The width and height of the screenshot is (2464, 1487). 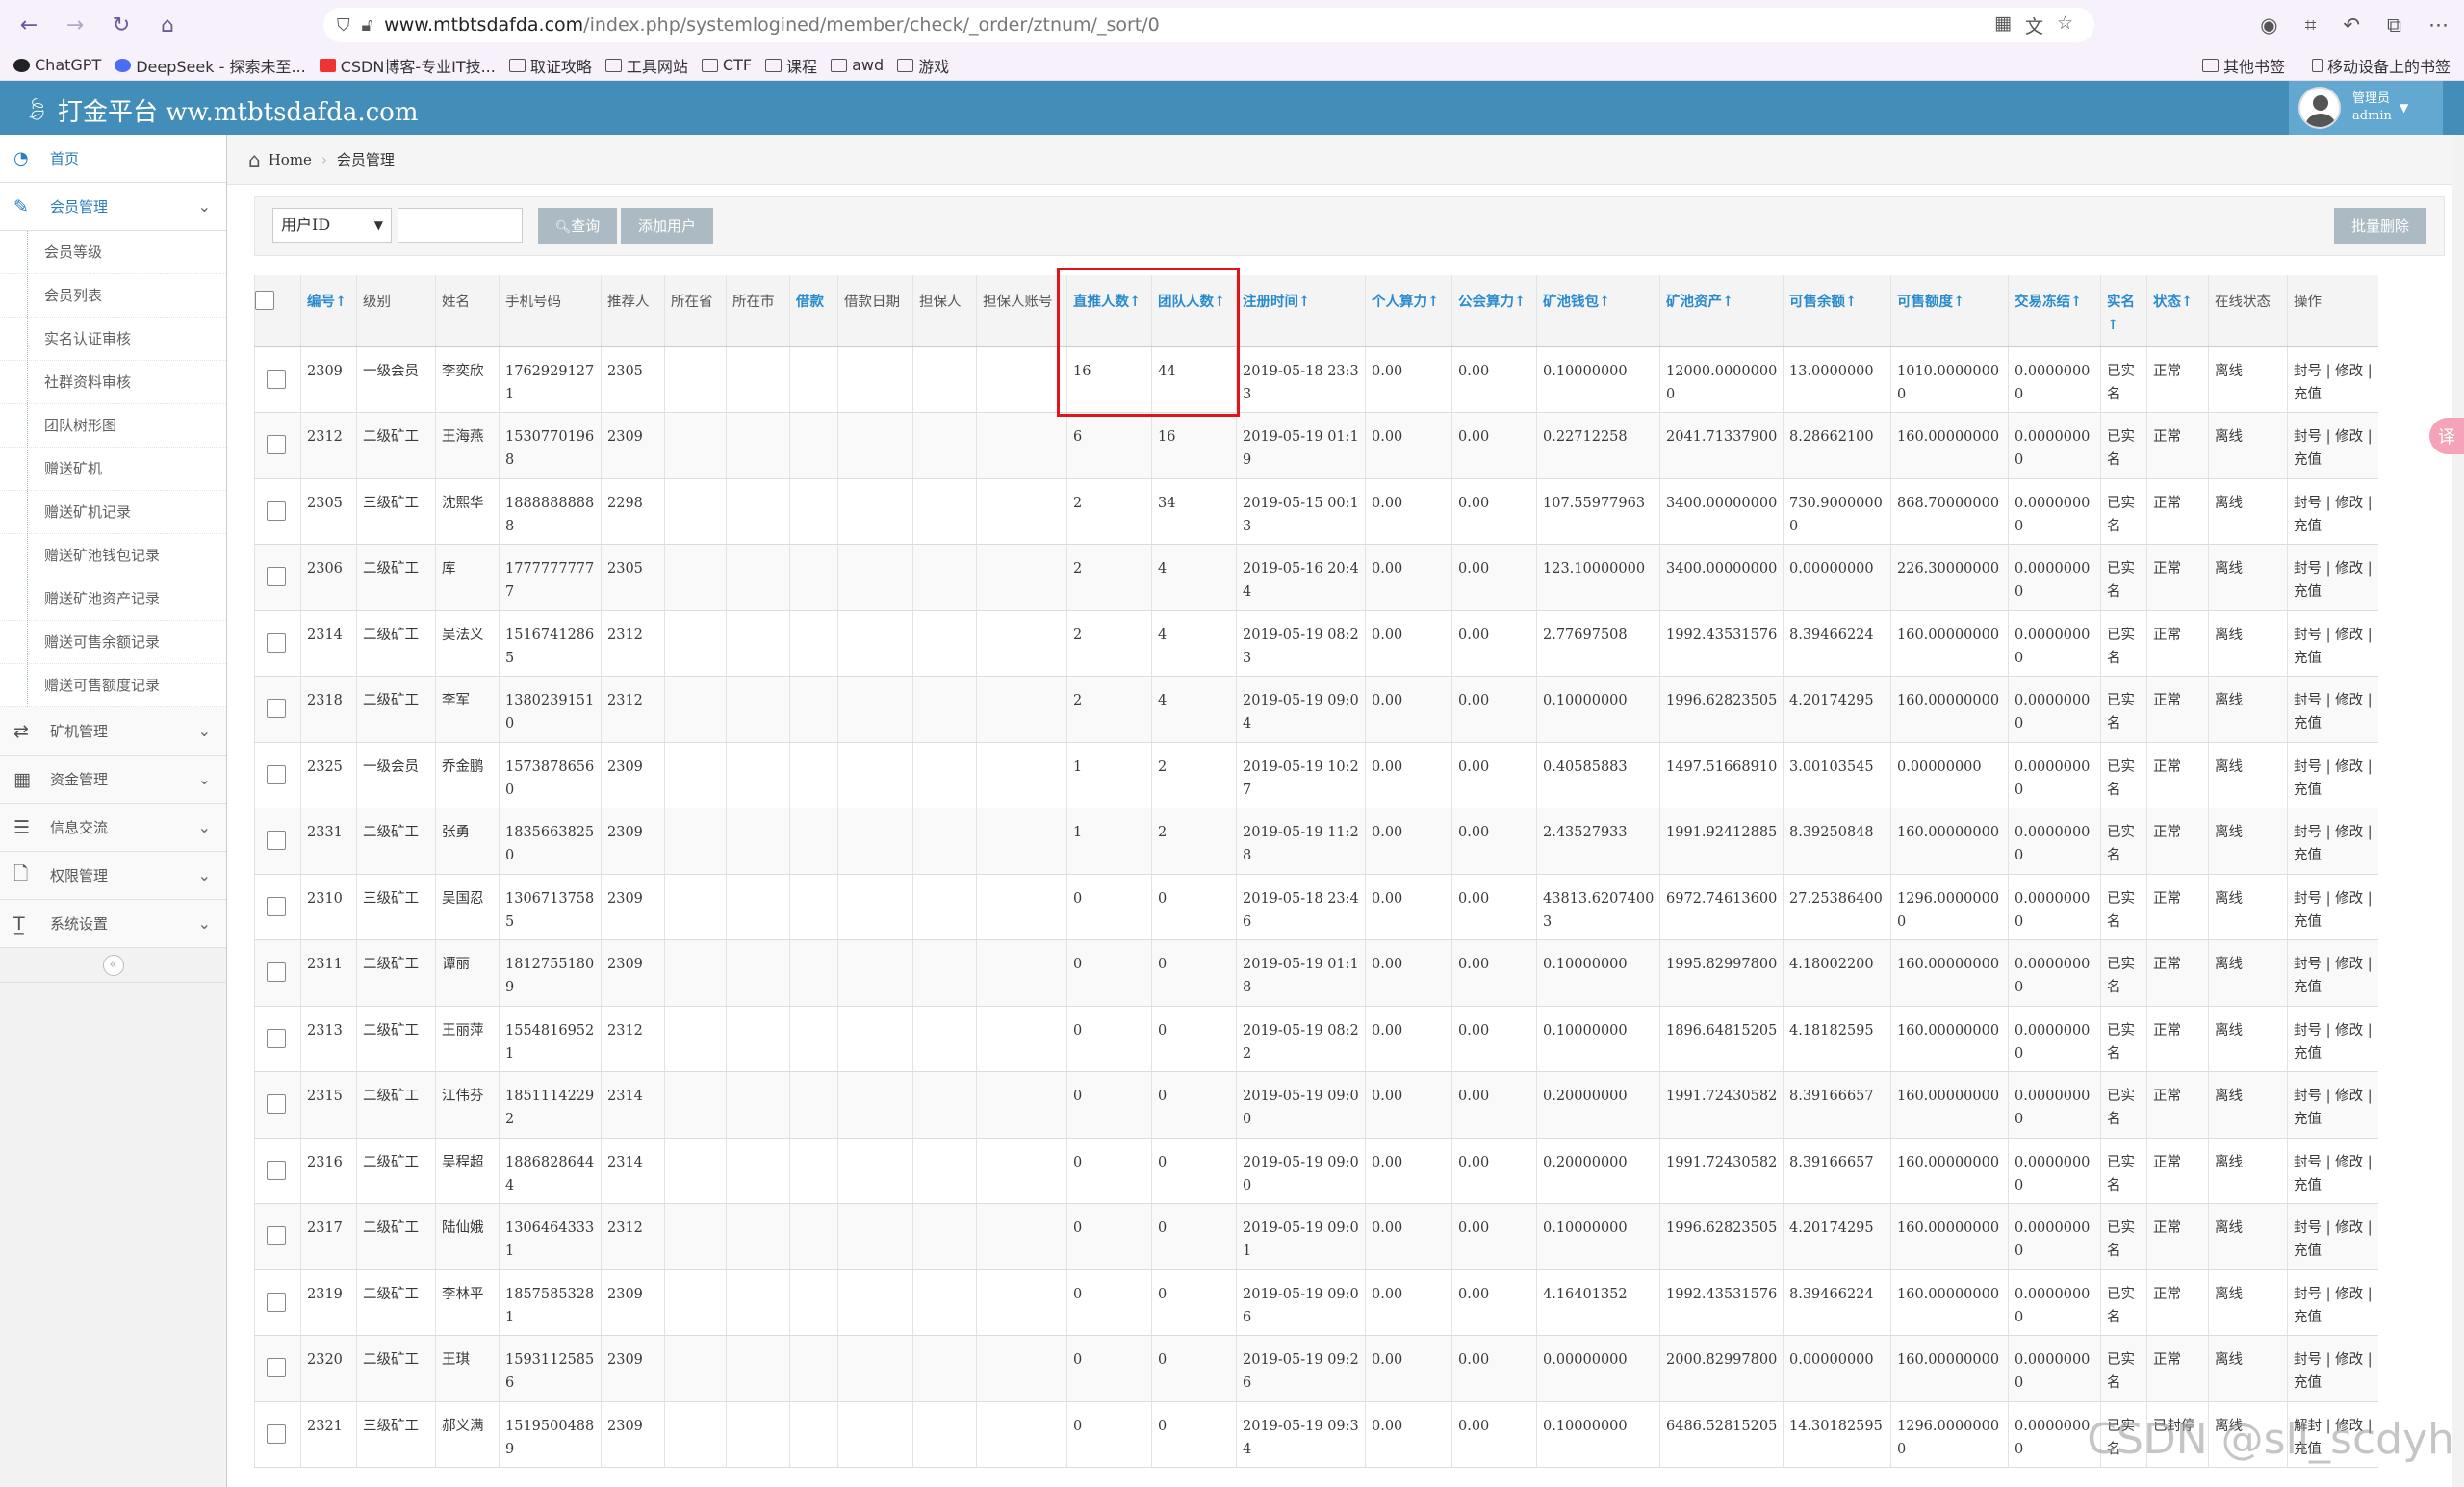 I want to click on user-menu: 管理员 admin ▼, so click(x=2366, y=108).